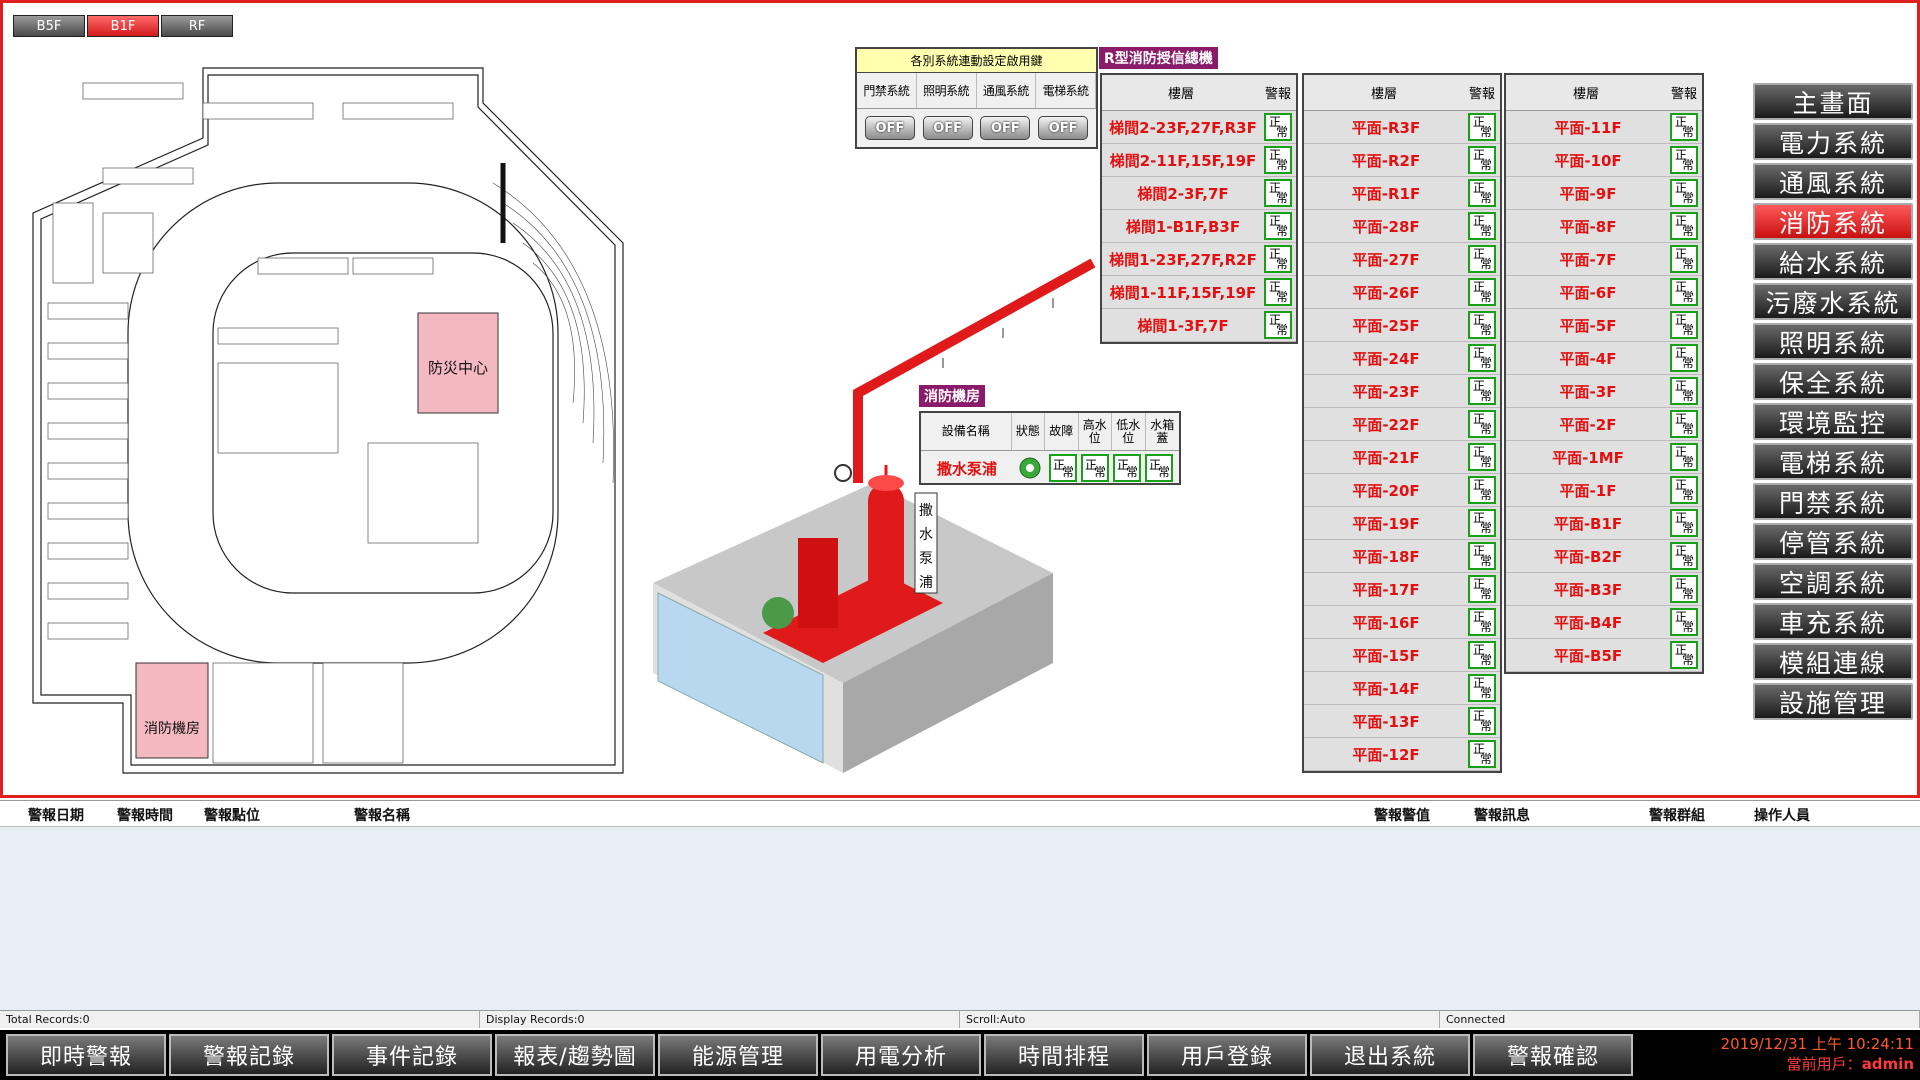 Image resolution: width=1920 pixels, height=1080 pixels. I want to click on zone-label: 平面-18F, so click(1386, 556).